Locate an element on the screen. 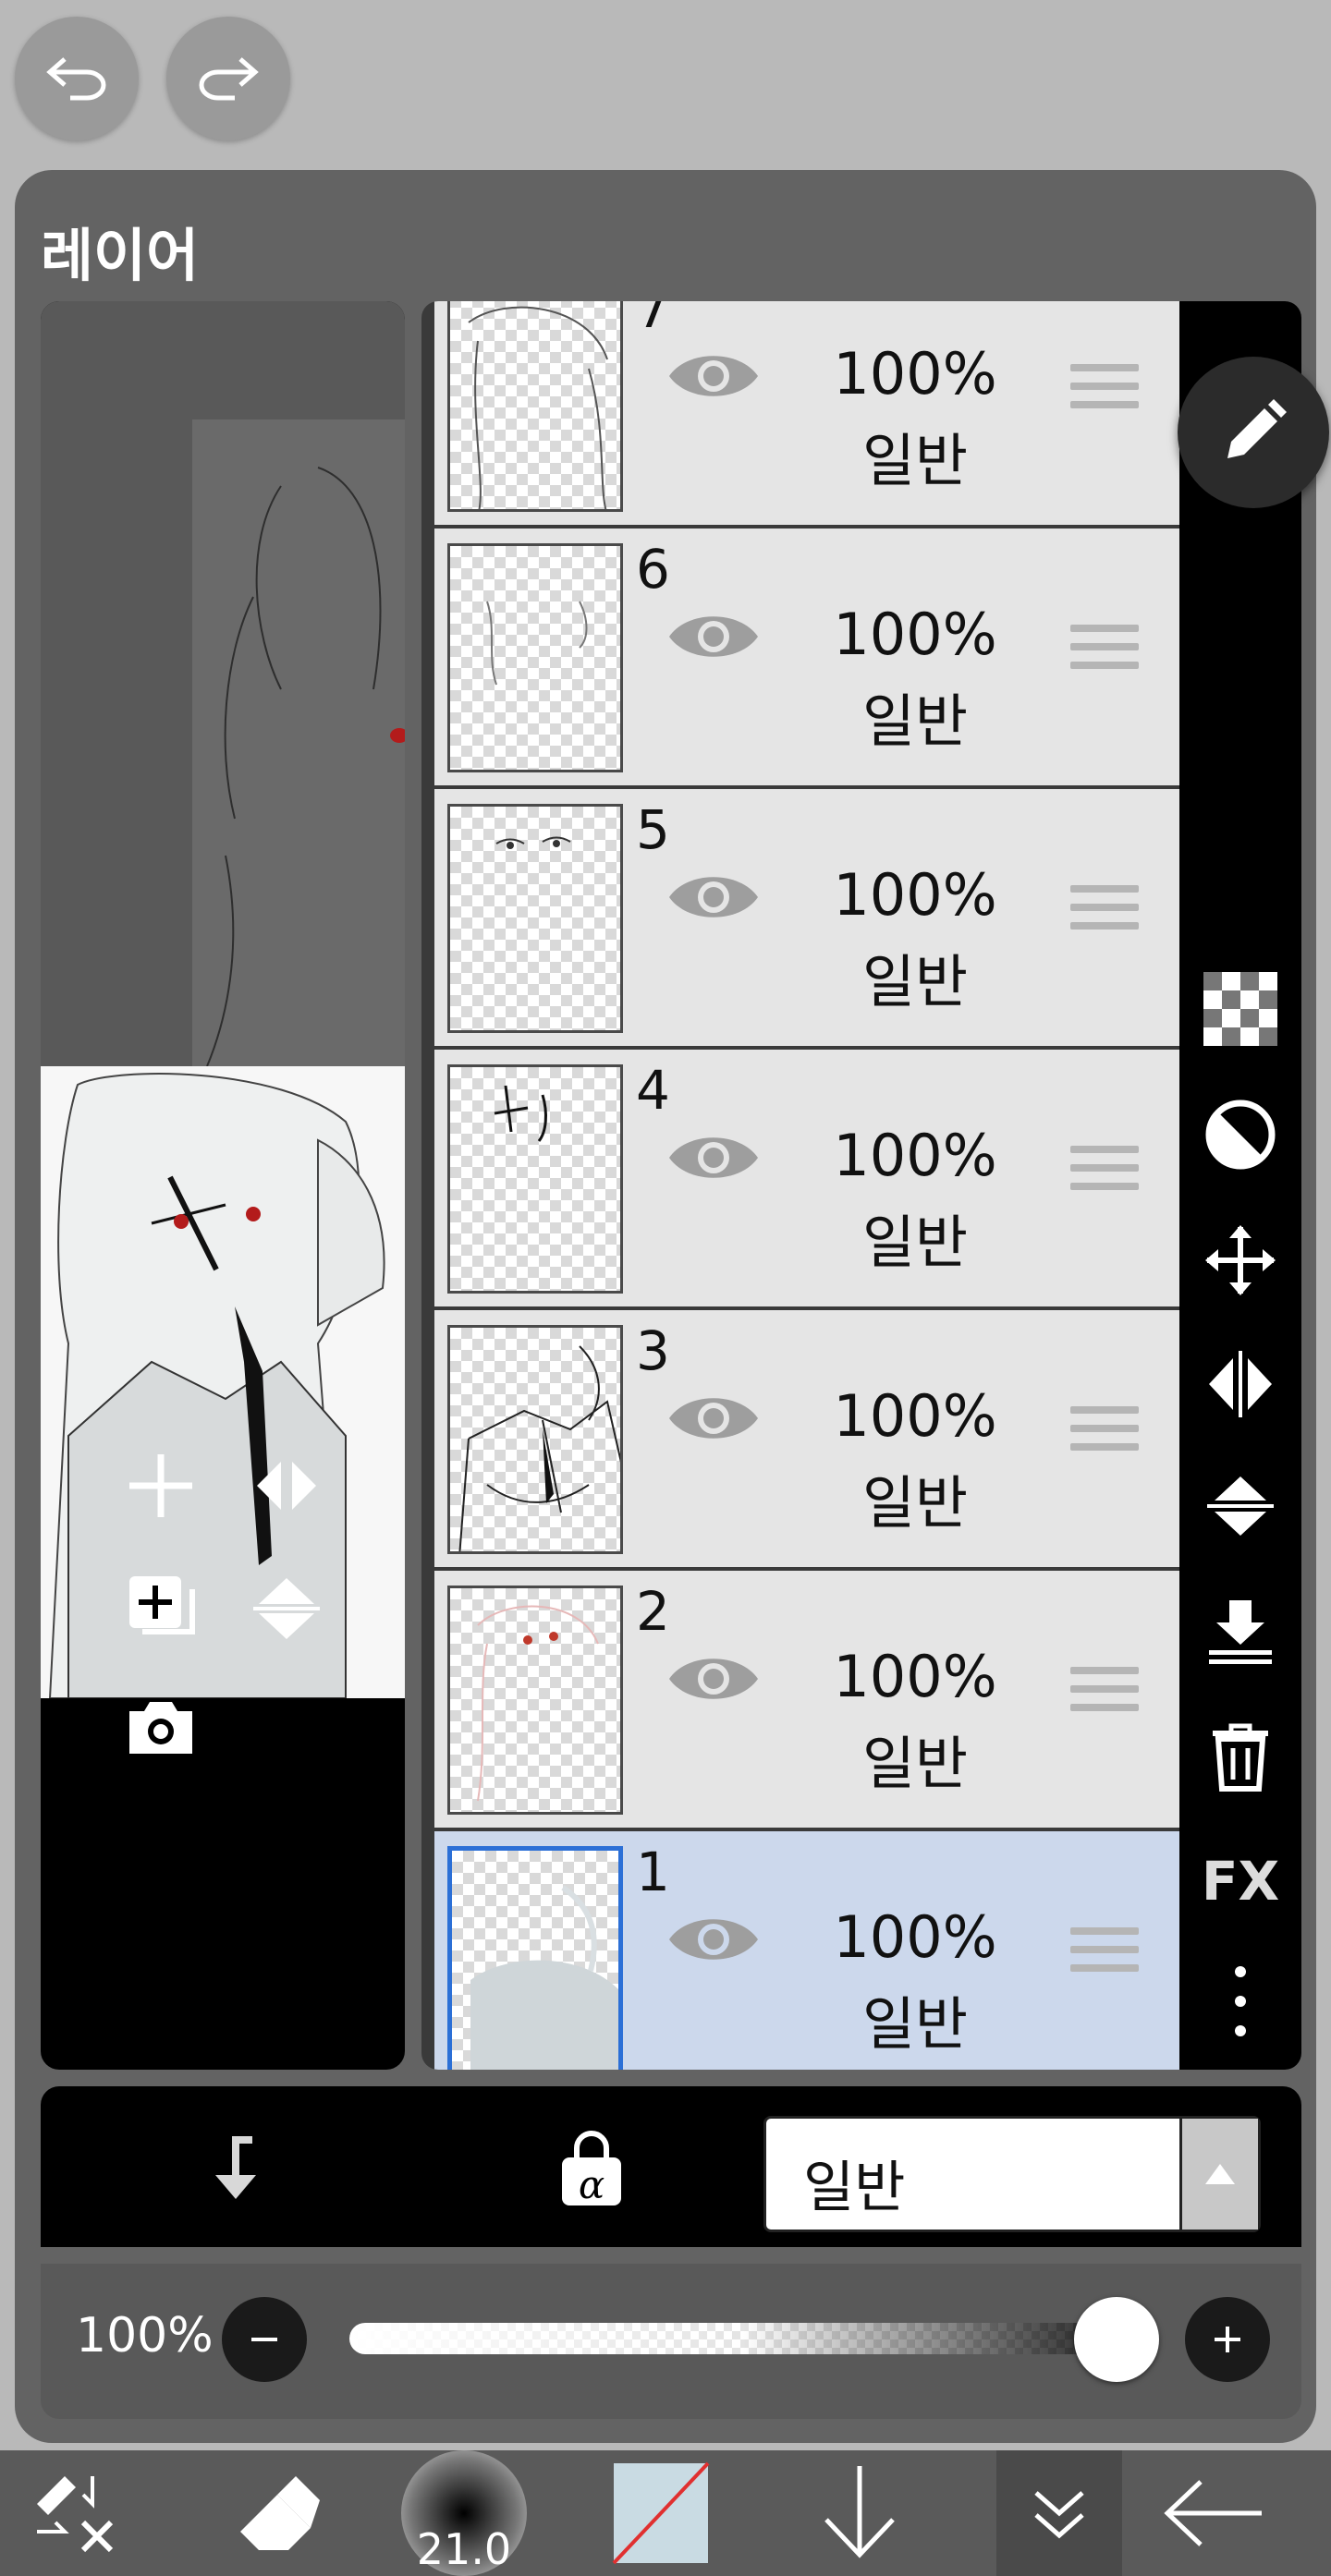  fx-icon: FX is located at coordinates (1240, 1881).